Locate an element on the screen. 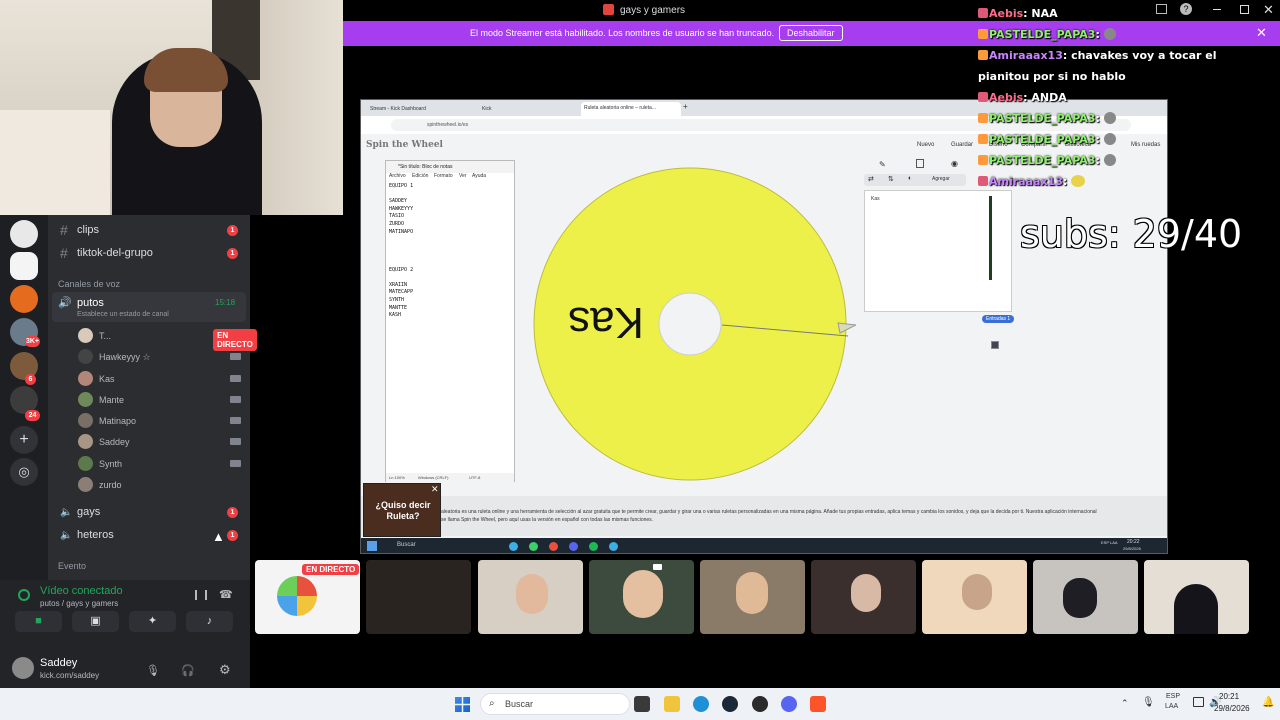 This screenshot has height=720, width=1280. voice-channel-gays: 🔈 gays 1 is located at coordinates (149, 513).